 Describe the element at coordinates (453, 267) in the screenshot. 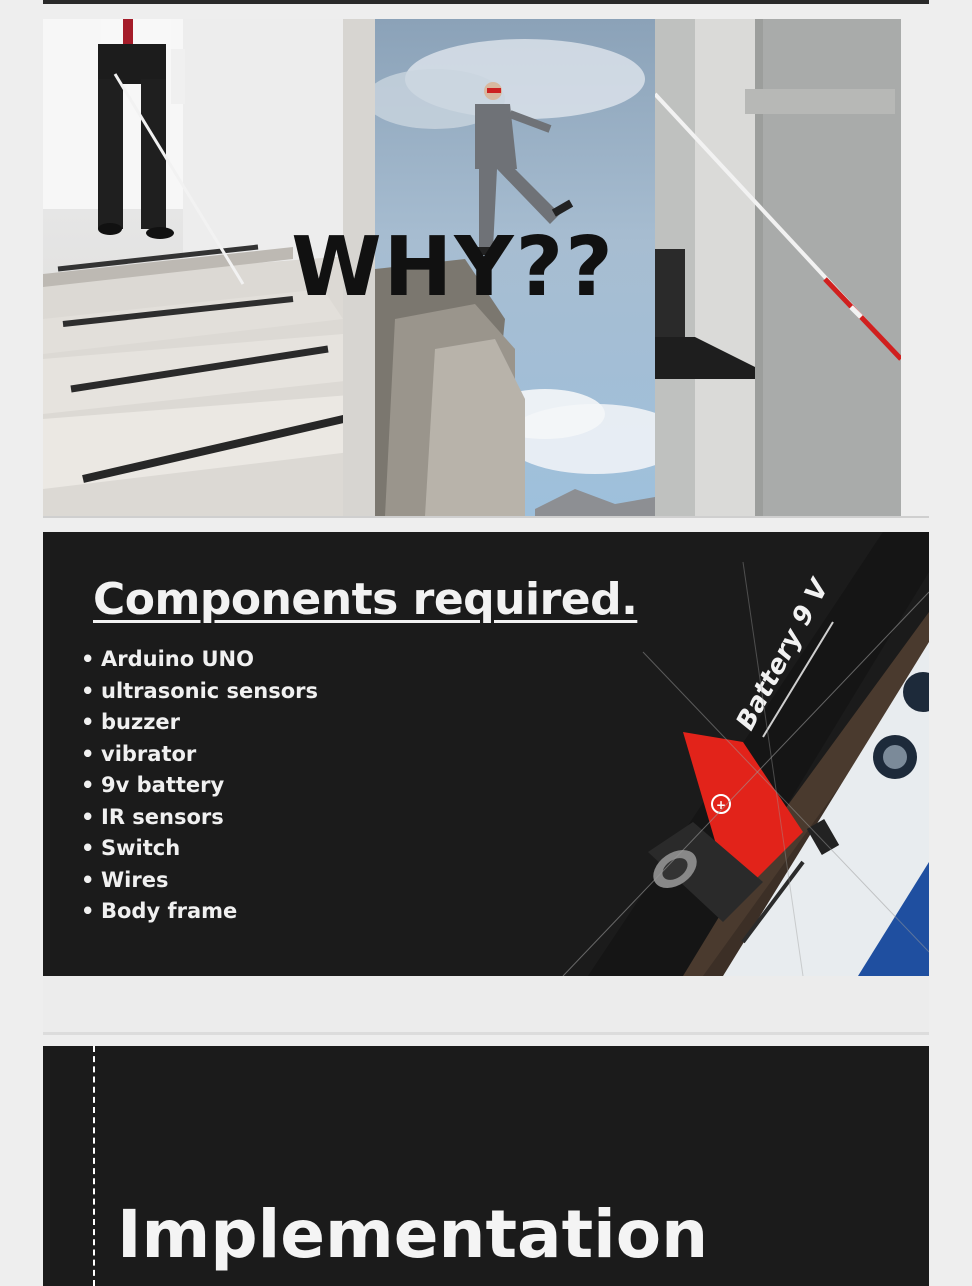

I see `why-heading: WHY??` at that location.